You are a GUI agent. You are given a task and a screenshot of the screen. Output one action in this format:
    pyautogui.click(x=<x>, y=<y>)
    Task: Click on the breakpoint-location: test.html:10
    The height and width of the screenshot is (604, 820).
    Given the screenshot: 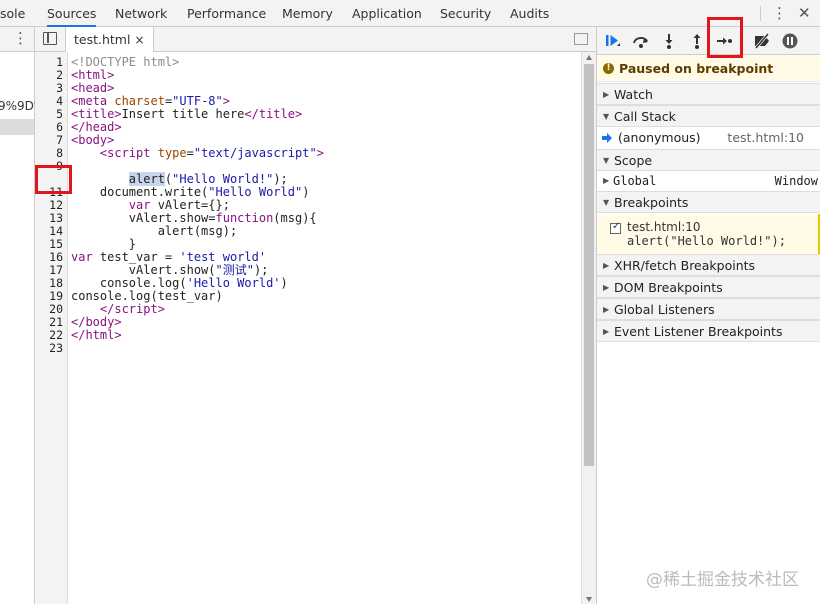 What is the action you would take?
    pyautogui.click(x=664, y=227)
    